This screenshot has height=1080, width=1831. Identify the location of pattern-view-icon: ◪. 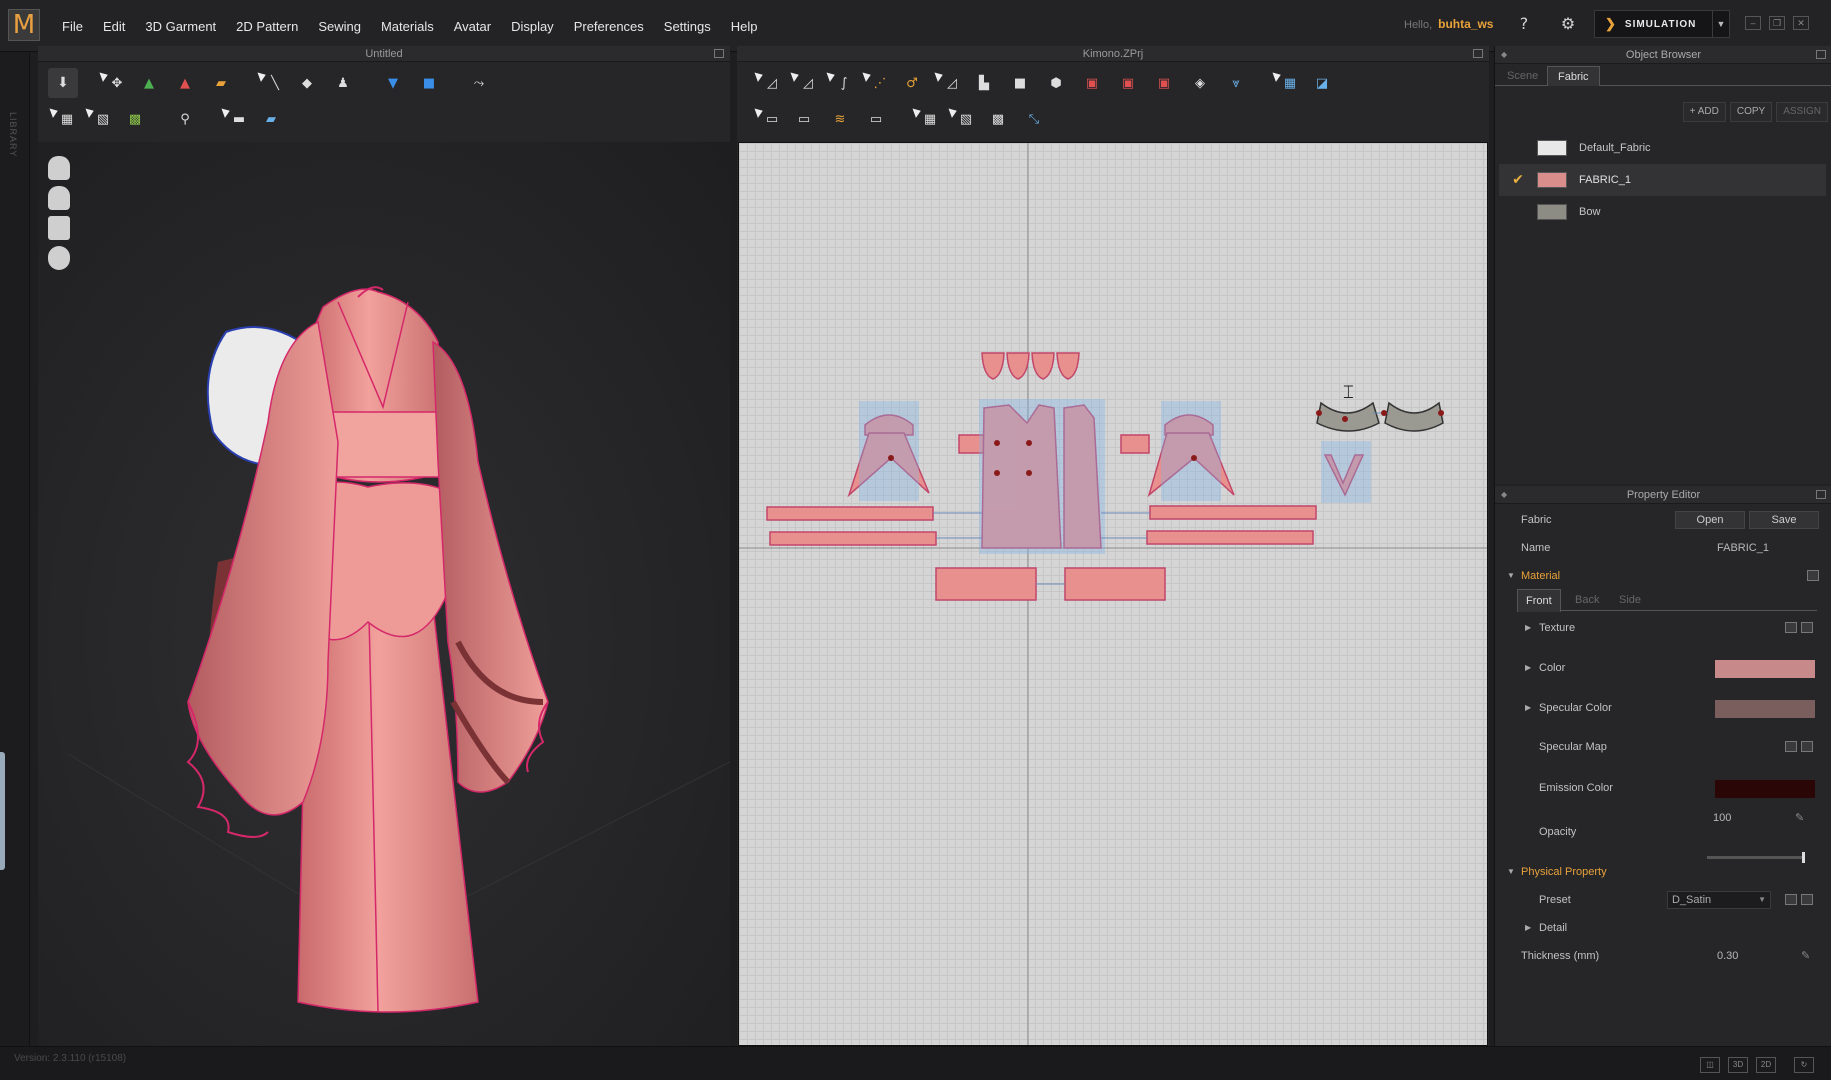
(1322, 83).